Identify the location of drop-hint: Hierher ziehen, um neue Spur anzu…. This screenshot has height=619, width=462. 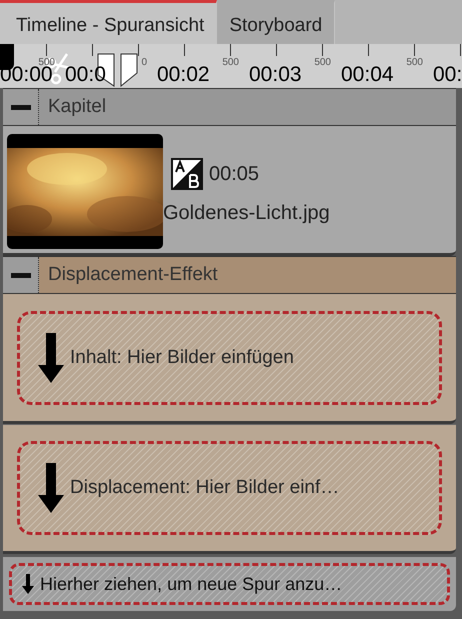
(191, 584).